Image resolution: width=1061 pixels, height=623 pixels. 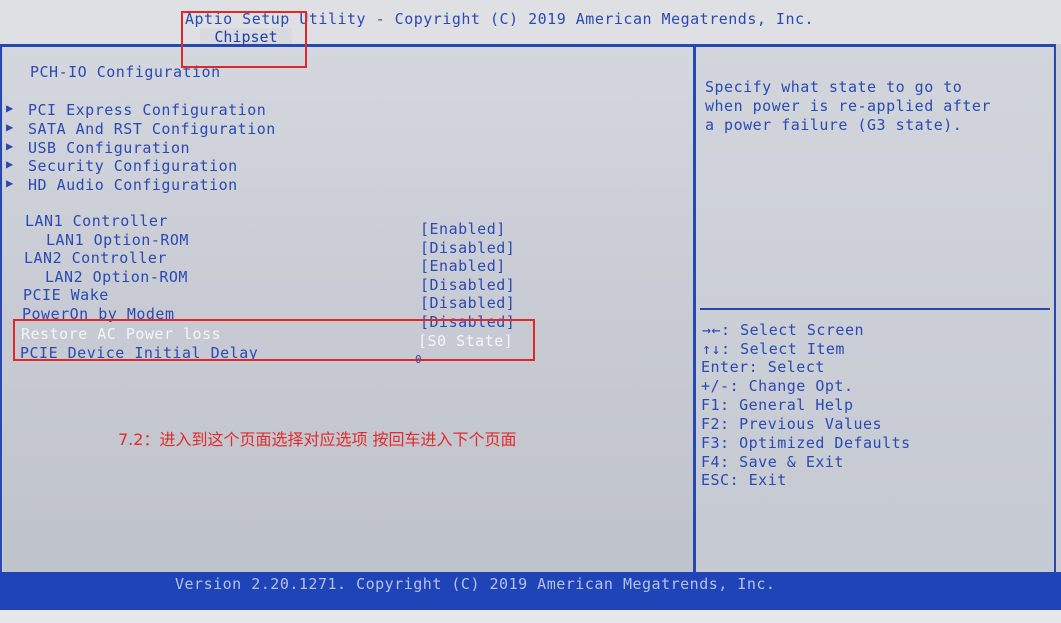 I want to click on setting-label: LAN2 Option-ROM, so click(x=116, y=277).